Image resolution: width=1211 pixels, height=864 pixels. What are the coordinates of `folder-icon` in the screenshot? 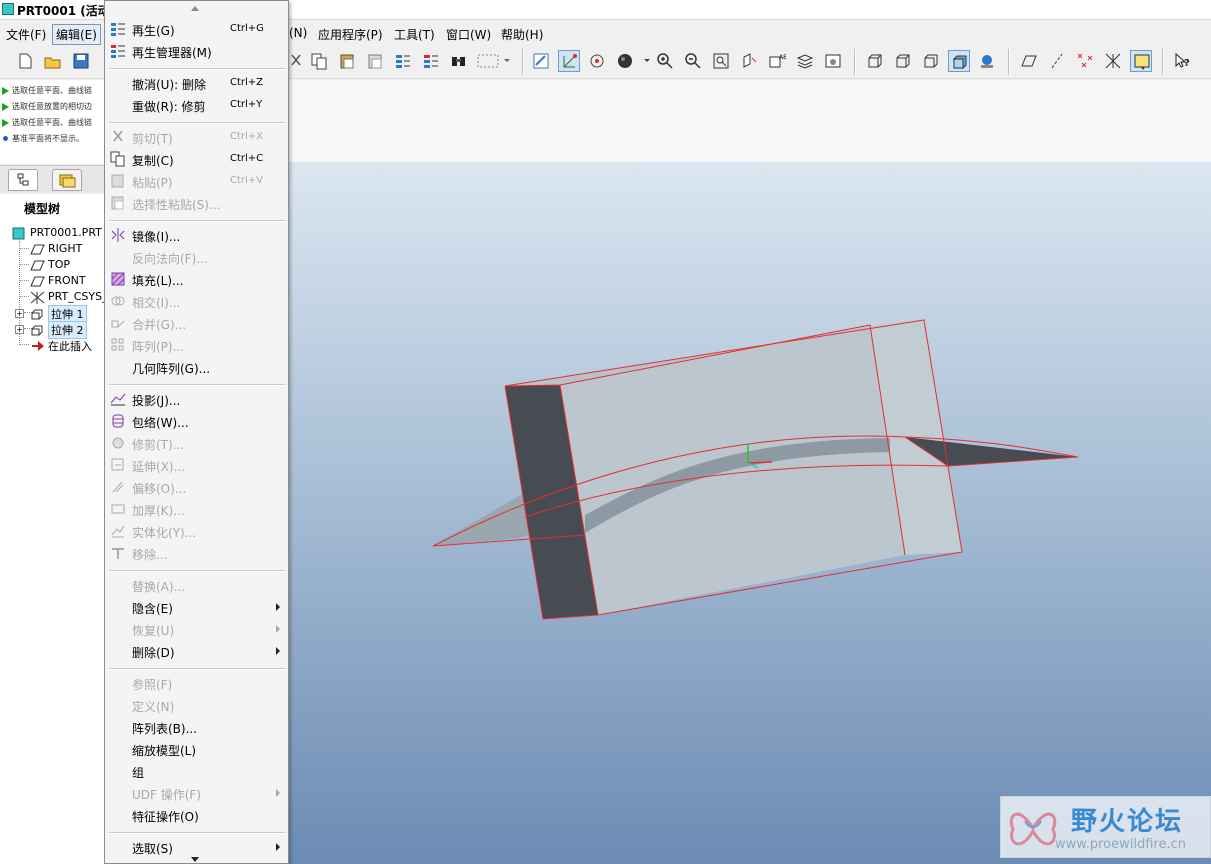 It's located at (67, 181).